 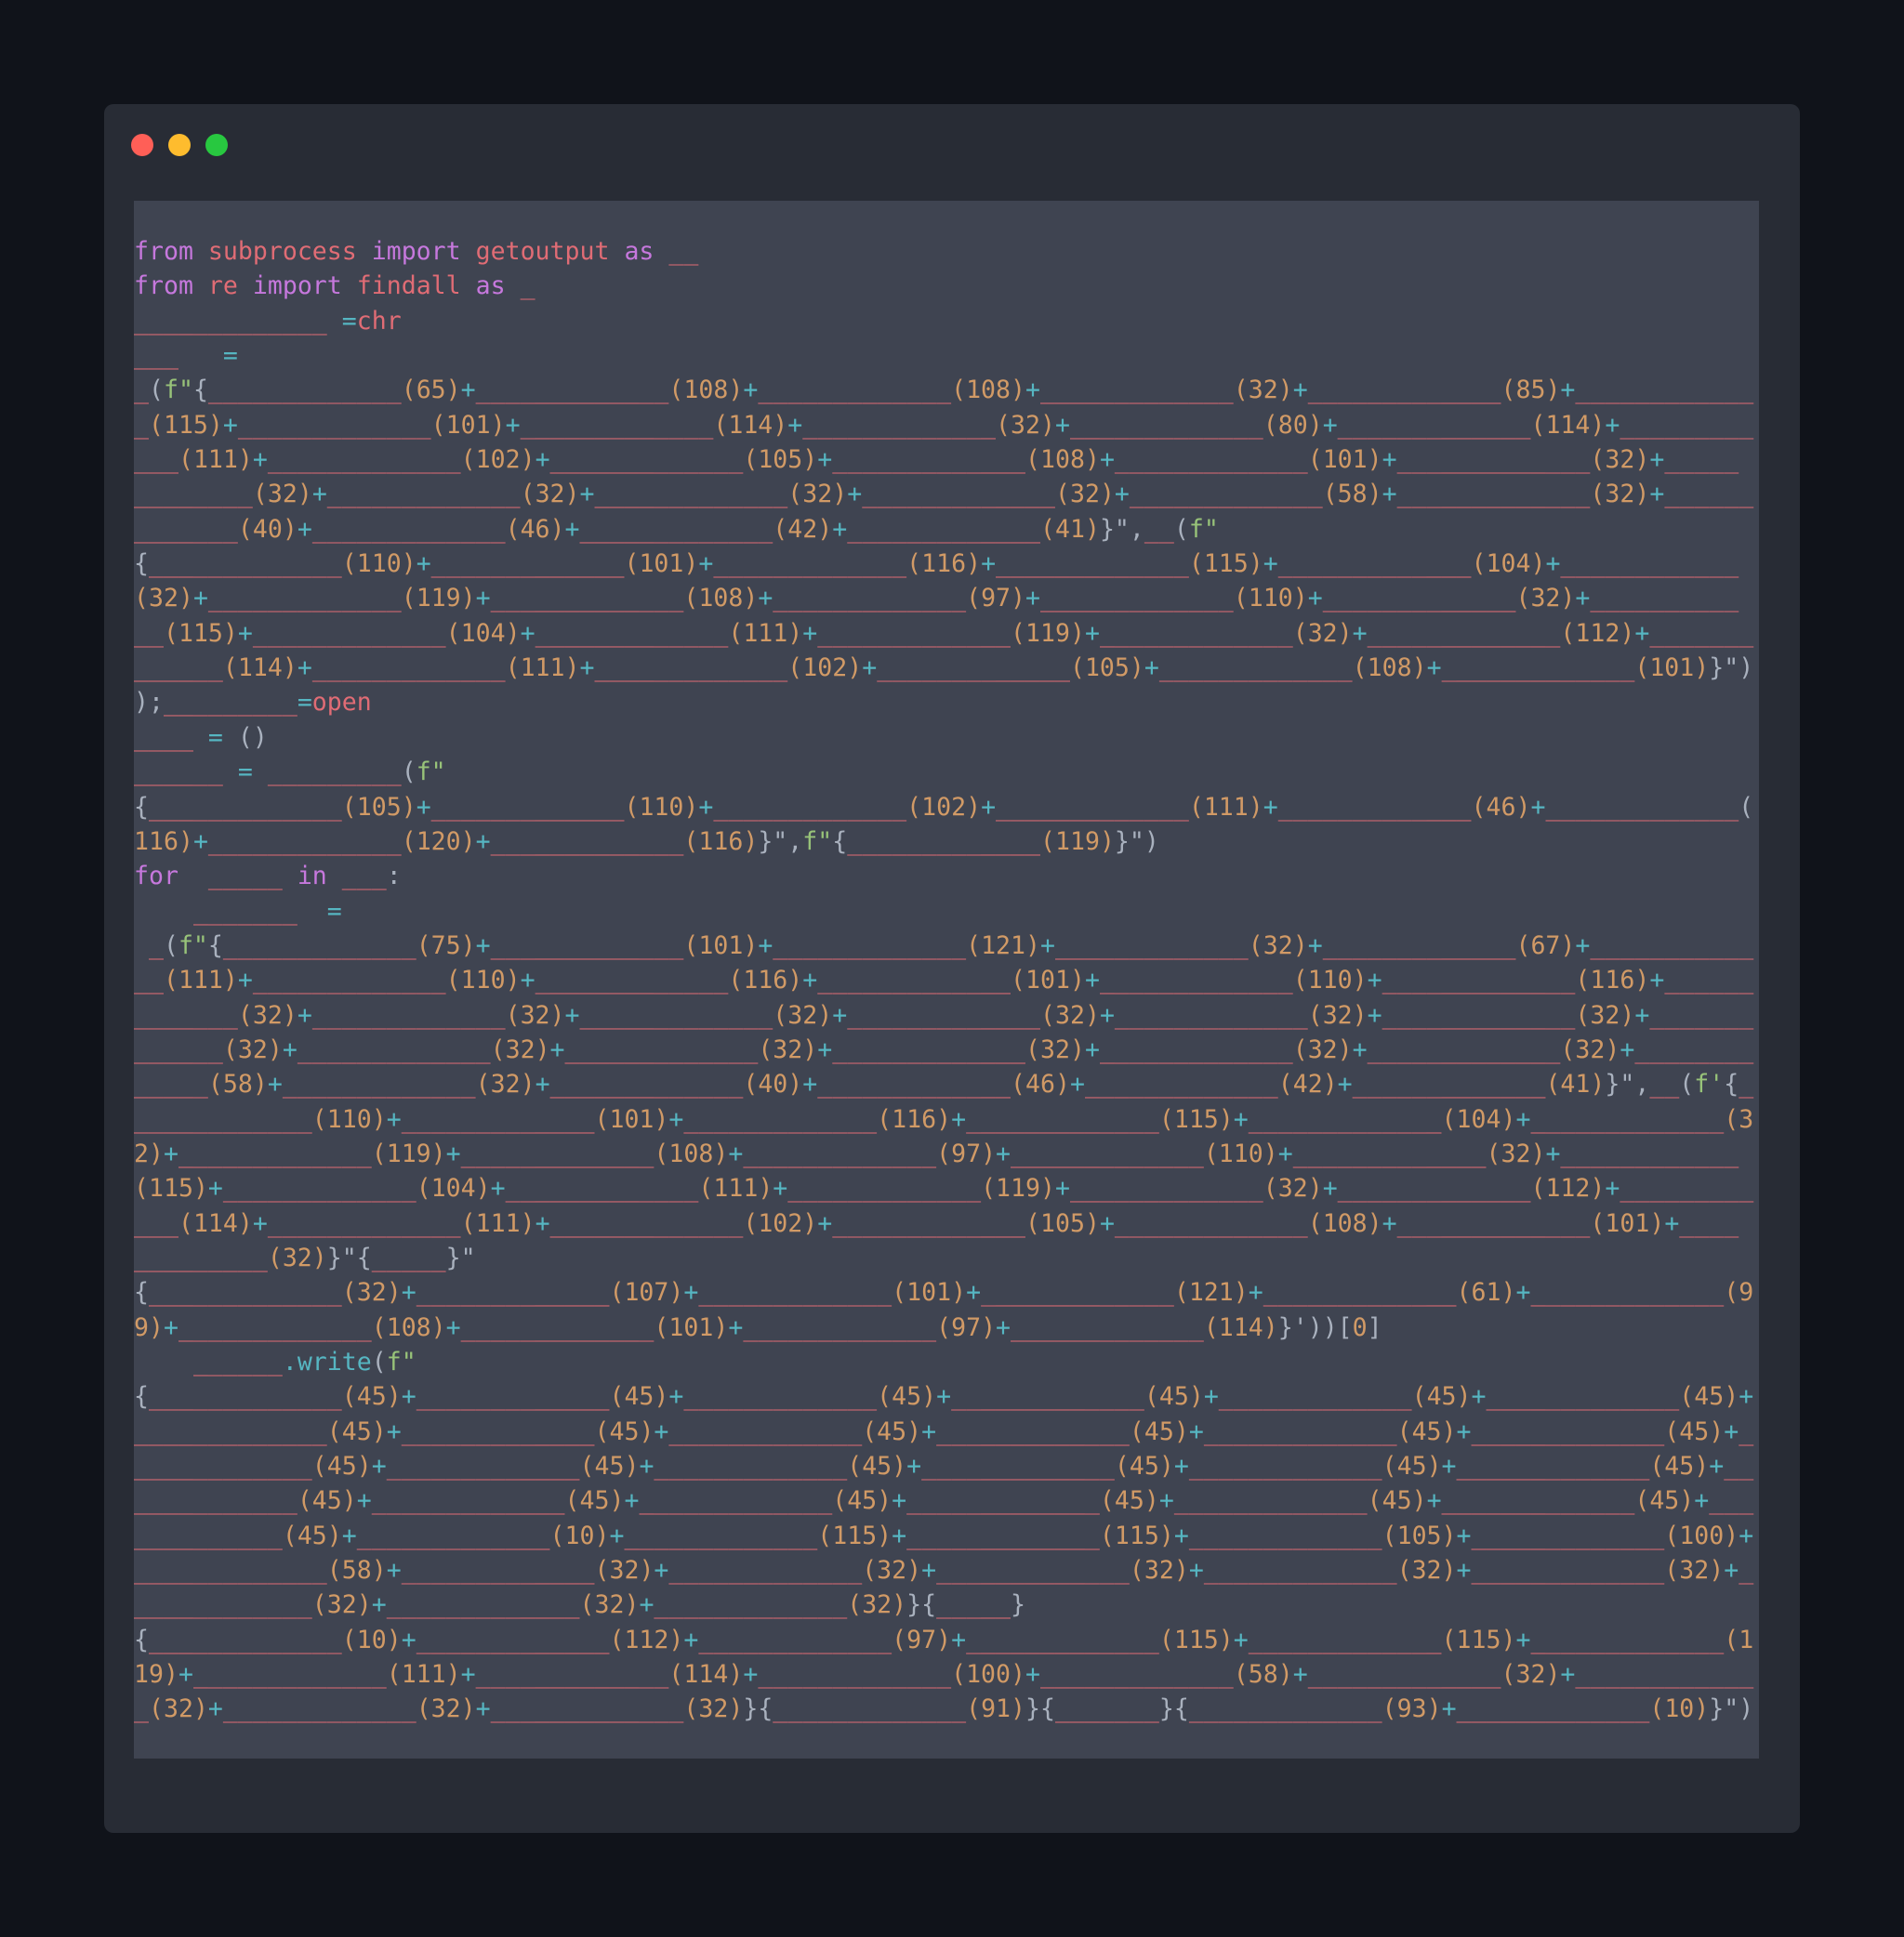 I want to click on code-line: );_________=open, so click(x=253, y=703).